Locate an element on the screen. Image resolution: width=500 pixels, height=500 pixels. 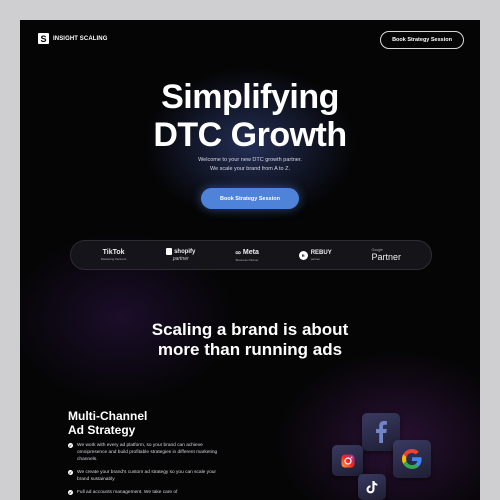
partner-tiktok-sub: Marketing Partners is located at coordinates (113, 259).